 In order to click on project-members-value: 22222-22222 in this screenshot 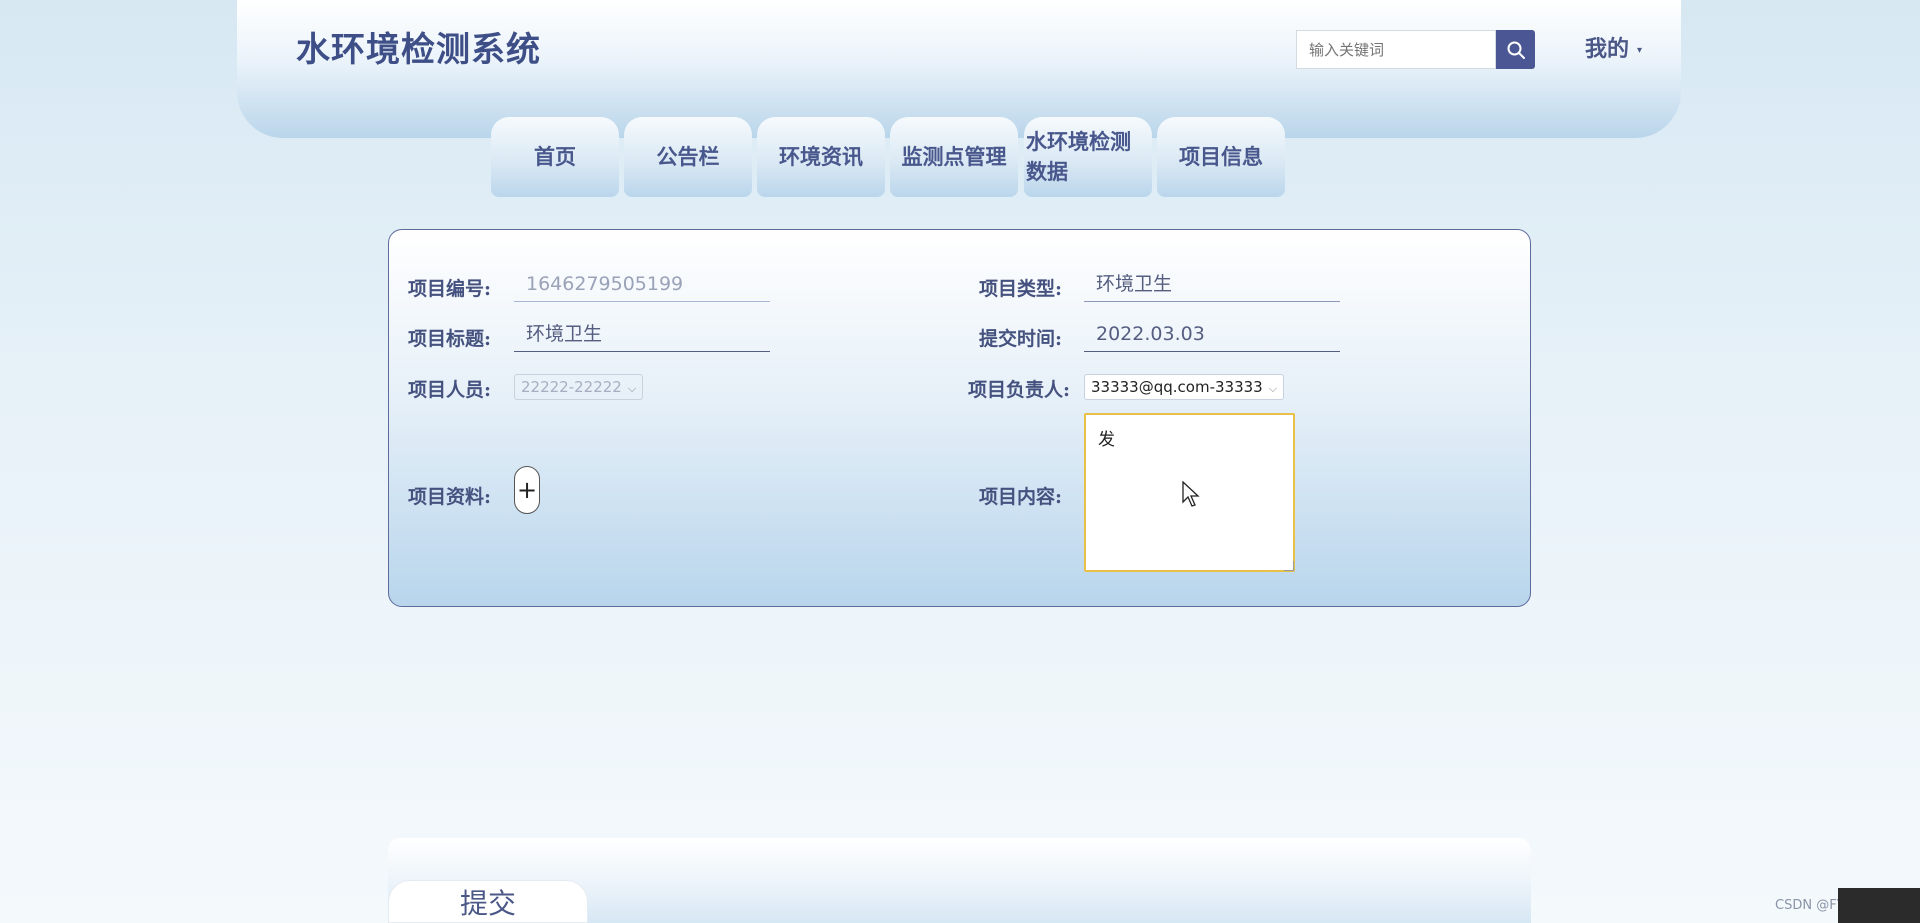, I will do `click(571, 387)`.